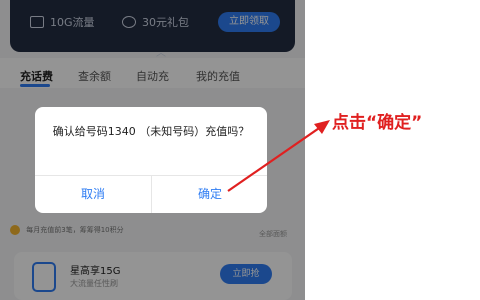  What do you see at coordinates (322, 127) in the screenshot?
I see `arrow-head` at bounding box center [322, 127].